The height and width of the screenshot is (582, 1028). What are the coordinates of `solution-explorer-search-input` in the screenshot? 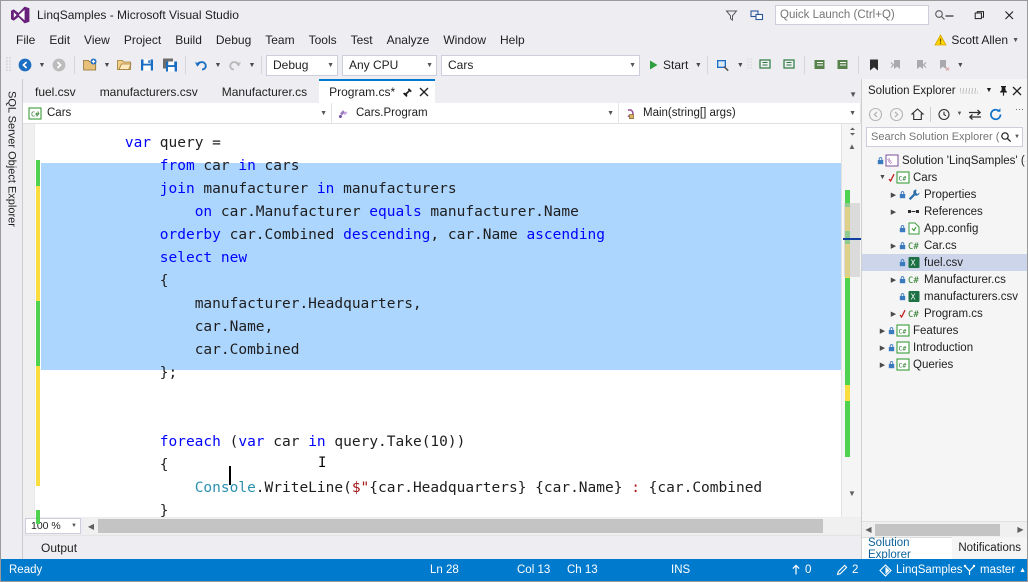 It's located at (936, 137).